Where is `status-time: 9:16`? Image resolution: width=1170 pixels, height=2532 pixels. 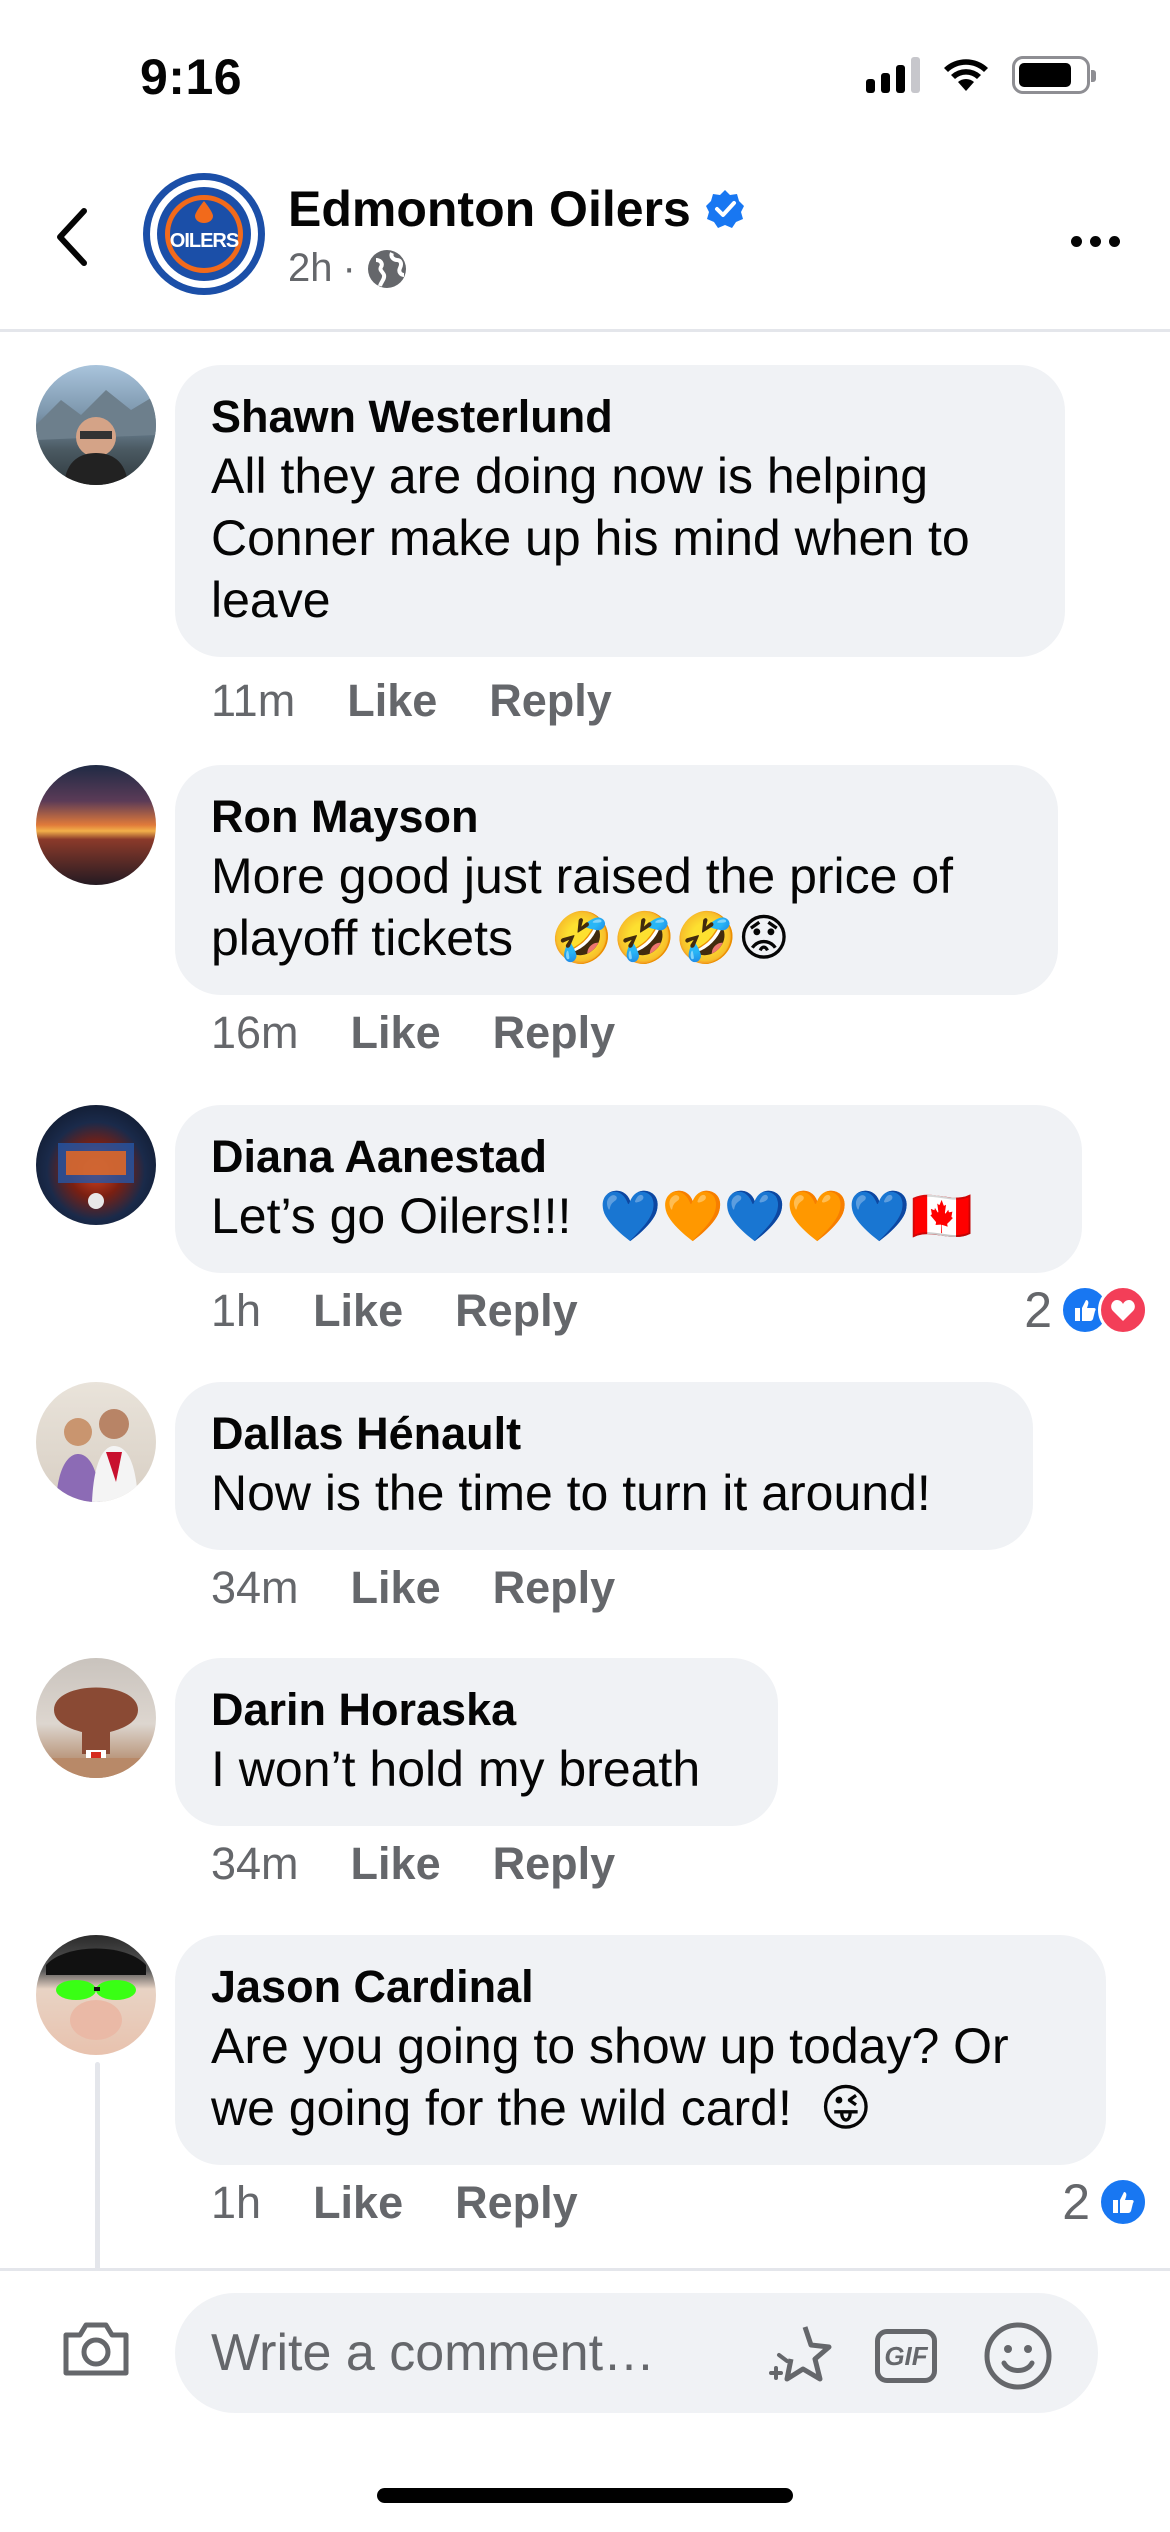
status-time: 9:16 is located at coordinates (191, 77).